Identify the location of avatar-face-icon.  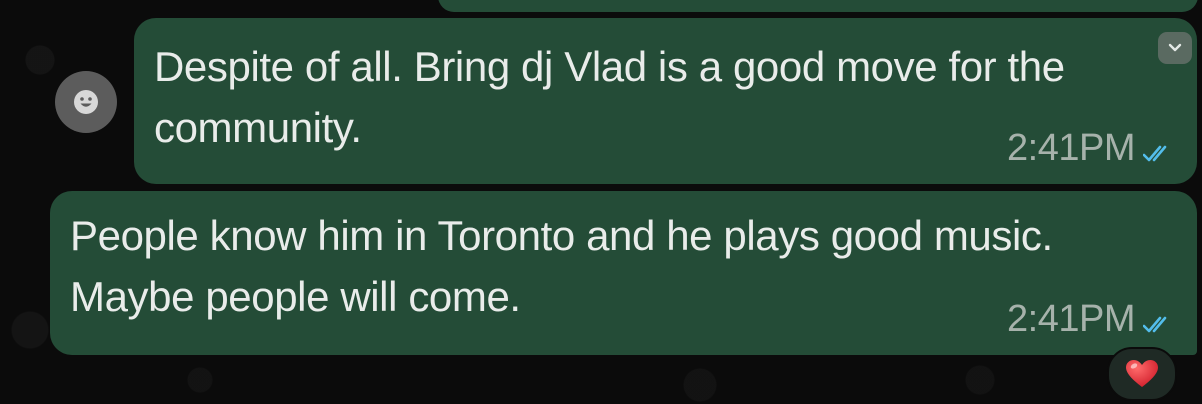
(86, 102).